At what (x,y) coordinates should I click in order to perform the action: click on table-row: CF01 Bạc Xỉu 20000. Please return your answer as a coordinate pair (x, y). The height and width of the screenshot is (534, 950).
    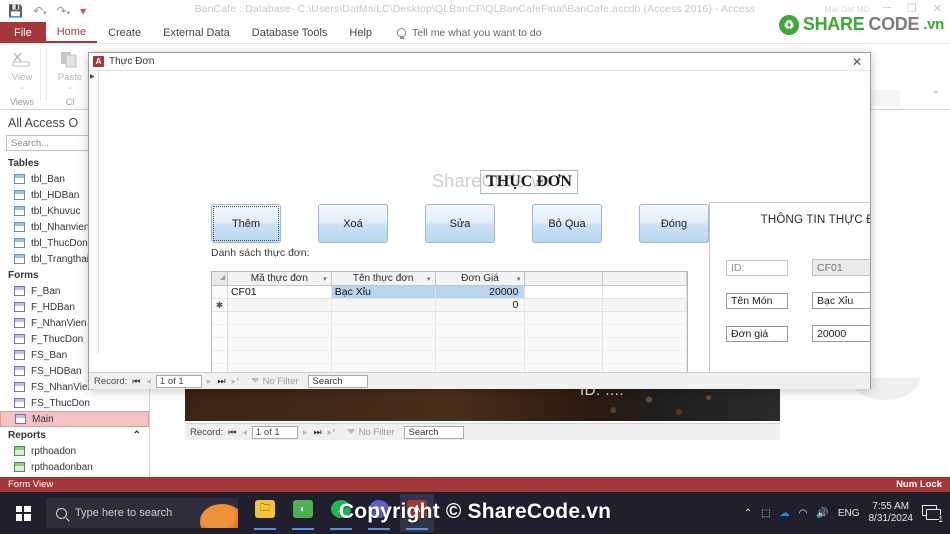
    Looking at the image, I should click on (450, 292).